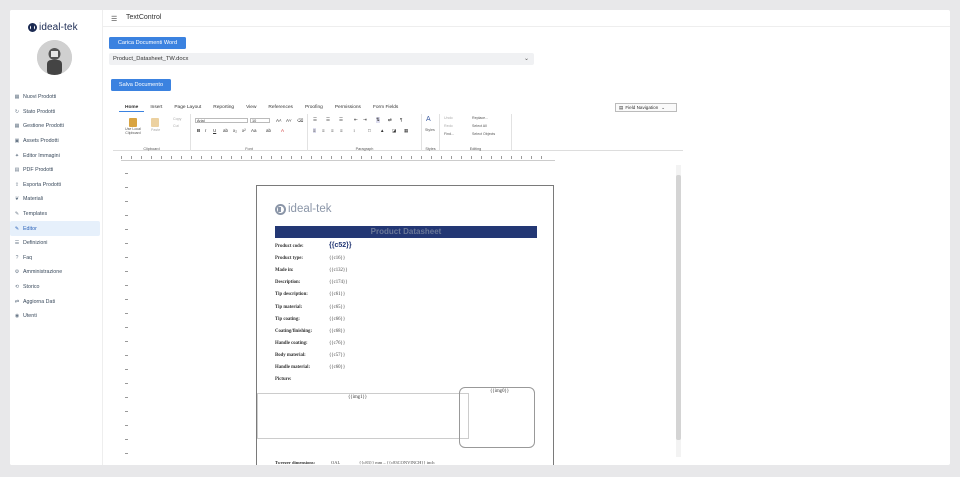 The height and width of the screenshot is (477, 960). What do you see at coordinates (448, 118) in the screenshot?
I see `undo-button: Undo` at bounding box center [448, 118].